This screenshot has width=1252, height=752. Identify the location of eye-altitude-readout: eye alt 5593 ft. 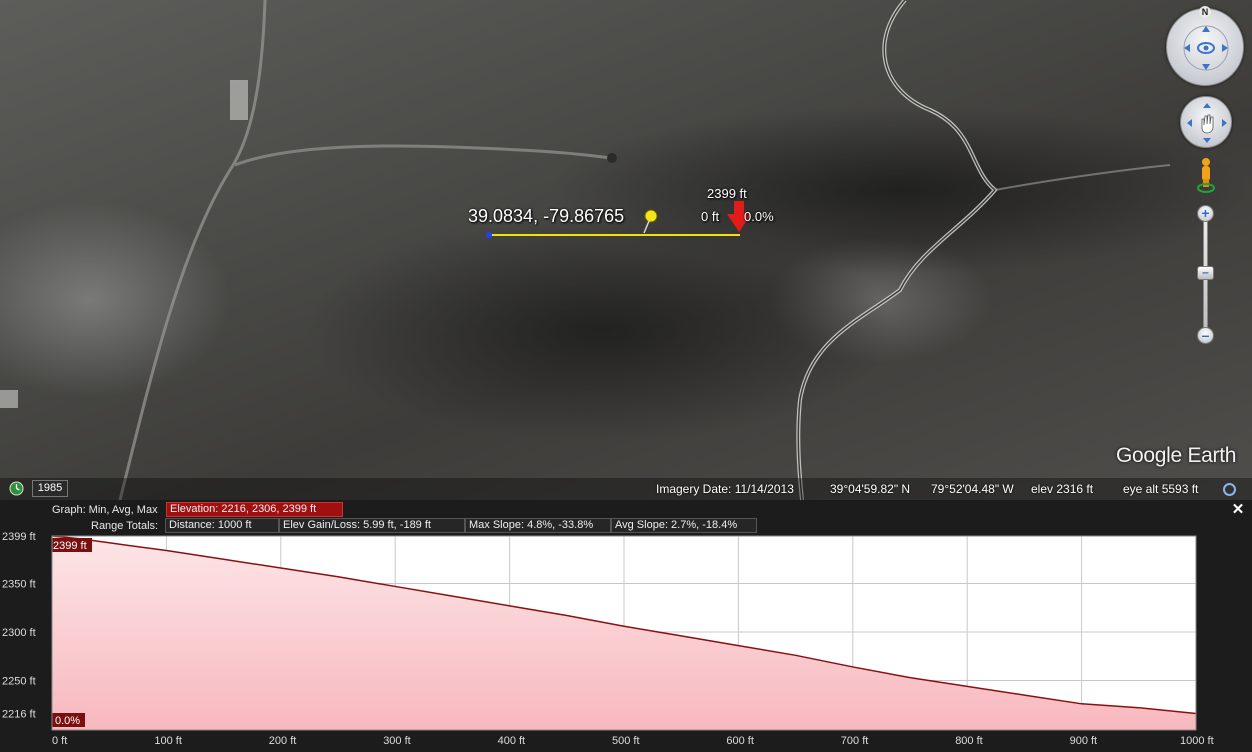
(1161, 489).